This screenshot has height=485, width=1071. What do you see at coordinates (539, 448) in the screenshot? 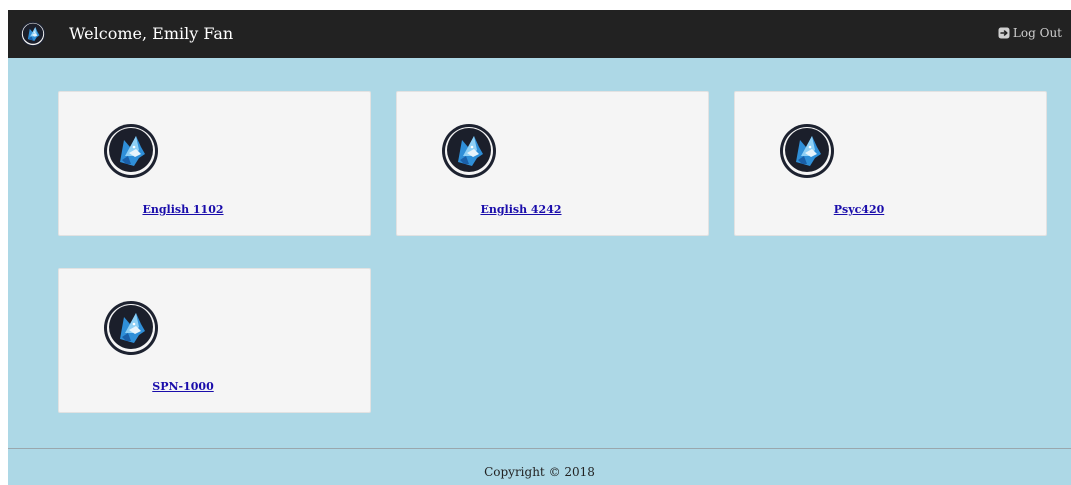
I see `footer-divider` at bounding box center [539, 448].